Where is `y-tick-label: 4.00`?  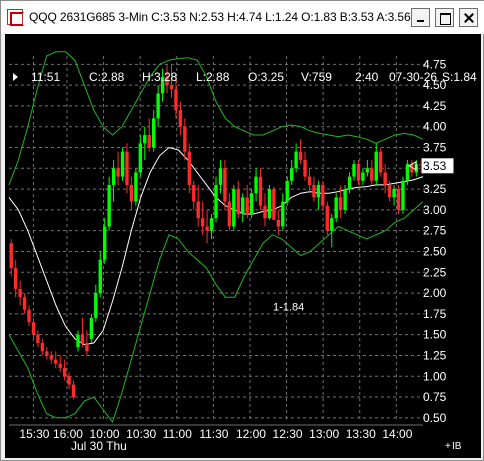
y-tick-label: 4.00 is located at coordinates (435, 127).